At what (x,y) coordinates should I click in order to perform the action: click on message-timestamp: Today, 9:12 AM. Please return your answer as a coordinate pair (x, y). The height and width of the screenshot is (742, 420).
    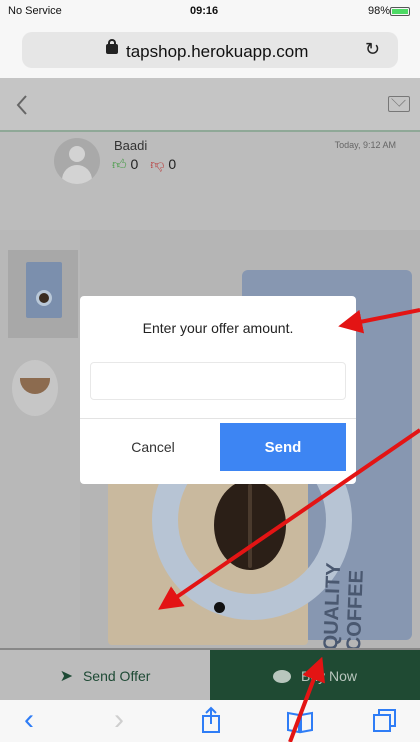
    Looking at the image, I should click on (365, 145).